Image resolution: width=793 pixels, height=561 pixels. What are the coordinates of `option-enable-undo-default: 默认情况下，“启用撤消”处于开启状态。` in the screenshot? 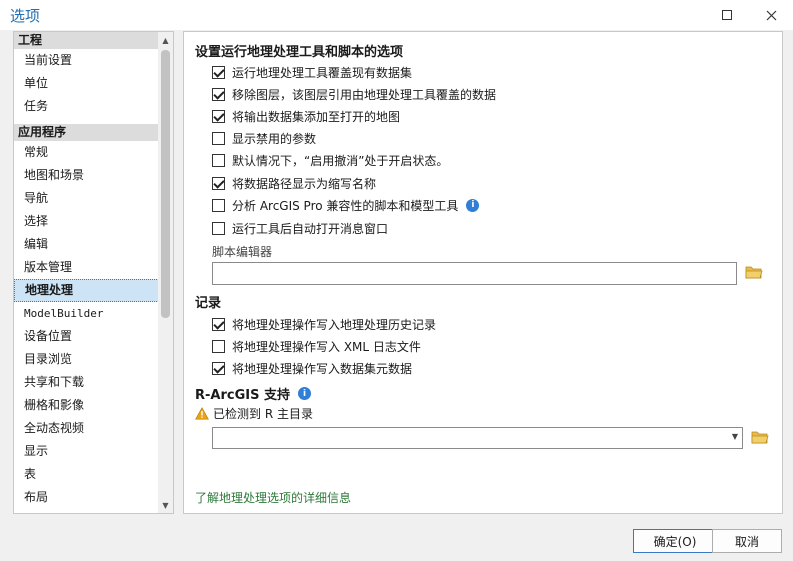 It's located at (330, 160).